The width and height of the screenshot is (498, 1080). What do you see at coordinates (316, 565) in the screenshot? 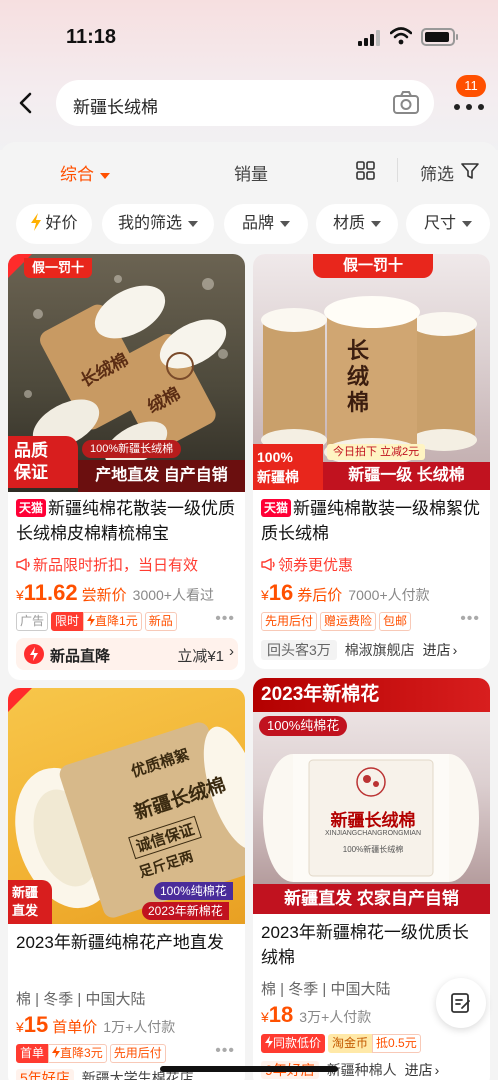
I see `promo-label: 领券更优惠` at bounding box center [316, 565].